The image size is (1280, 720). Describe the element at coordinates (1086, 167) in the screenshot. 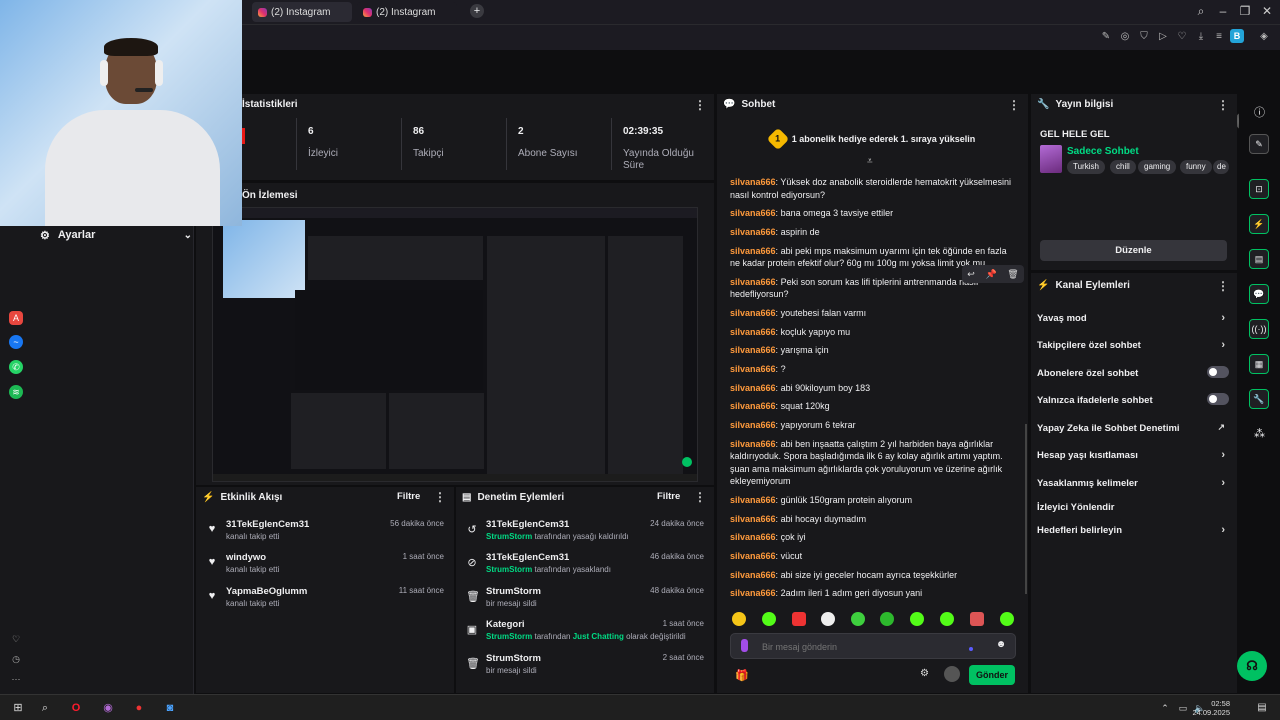

I see `tag: Turkish` at that location.